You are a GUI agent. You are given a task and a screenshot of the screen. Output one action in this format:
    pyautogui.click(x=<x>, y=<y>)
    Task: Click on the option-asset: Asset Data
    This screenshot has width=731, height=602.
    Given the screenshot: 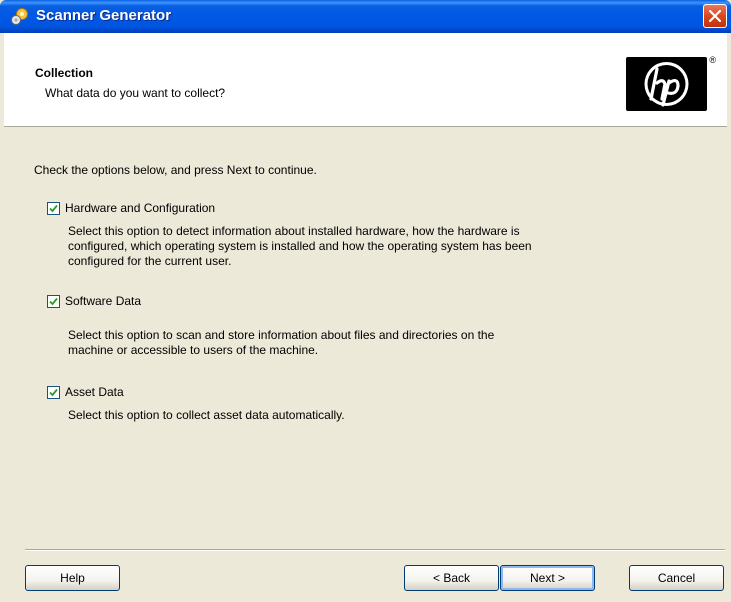 What is the action you would take?
    pyautogui.click(x=85, y=392)
    